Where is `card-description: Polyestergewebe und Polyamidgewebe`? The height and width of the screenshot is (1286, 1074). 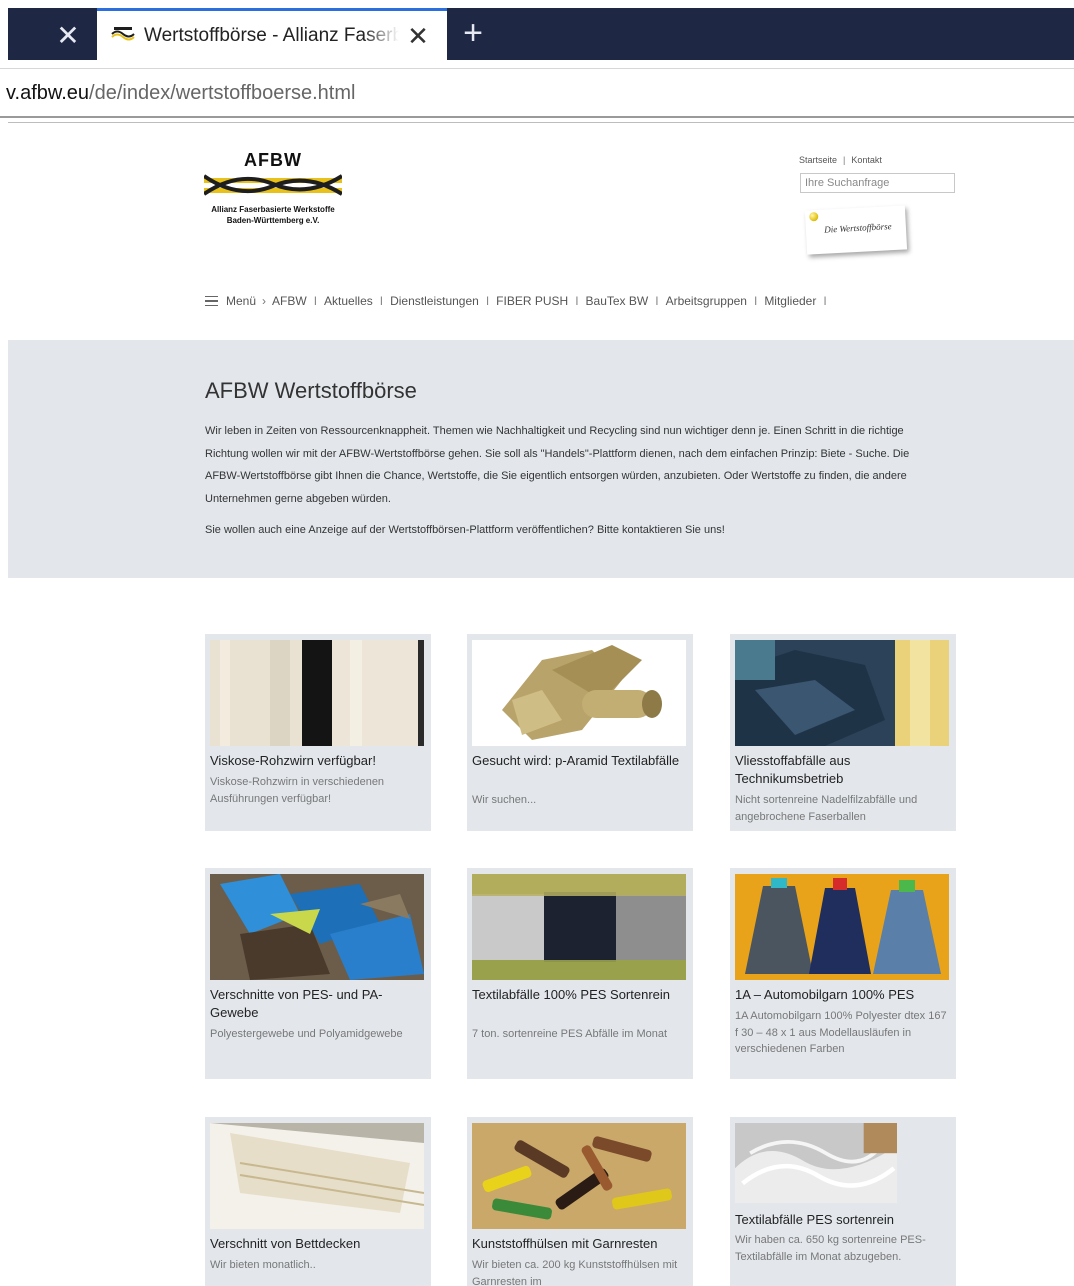
card-description: Polyestergewebe und Polyamidgewebe is located at coordinates (306, 1034).